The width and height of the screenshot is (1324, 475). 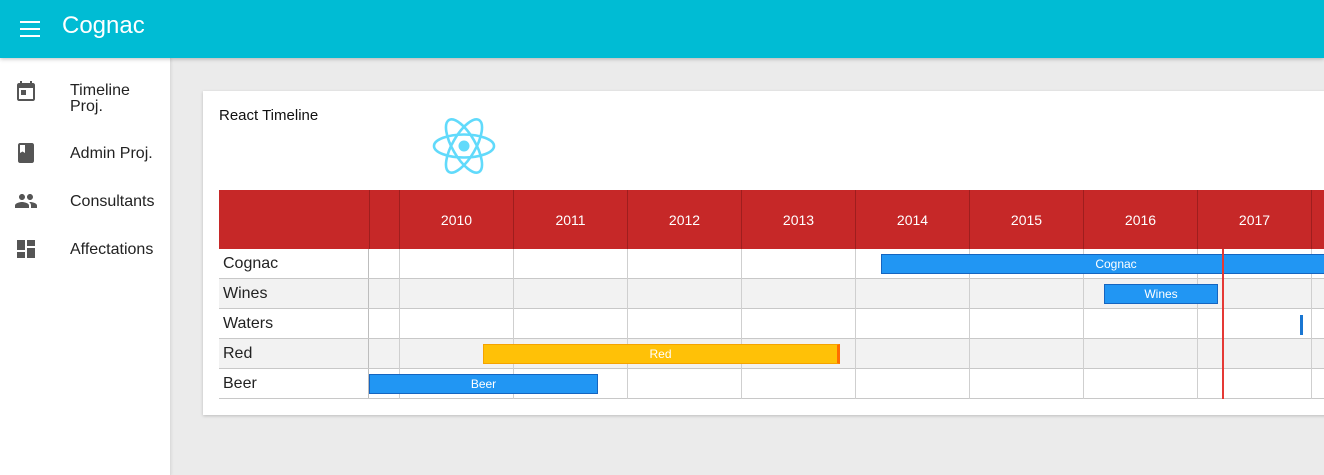 What do you see at coordinates (269, 115) in the screenshot?
I see `card-title: React Timeline` at bounding box center [269, 115].